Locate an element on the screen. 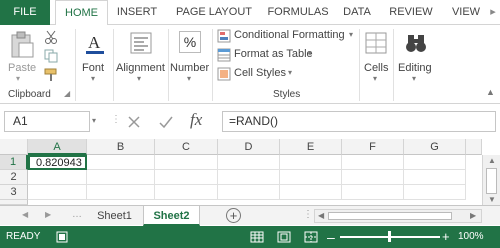  sheet-tab-sheet1: Sheet1 is located at coordinates (114, 216).